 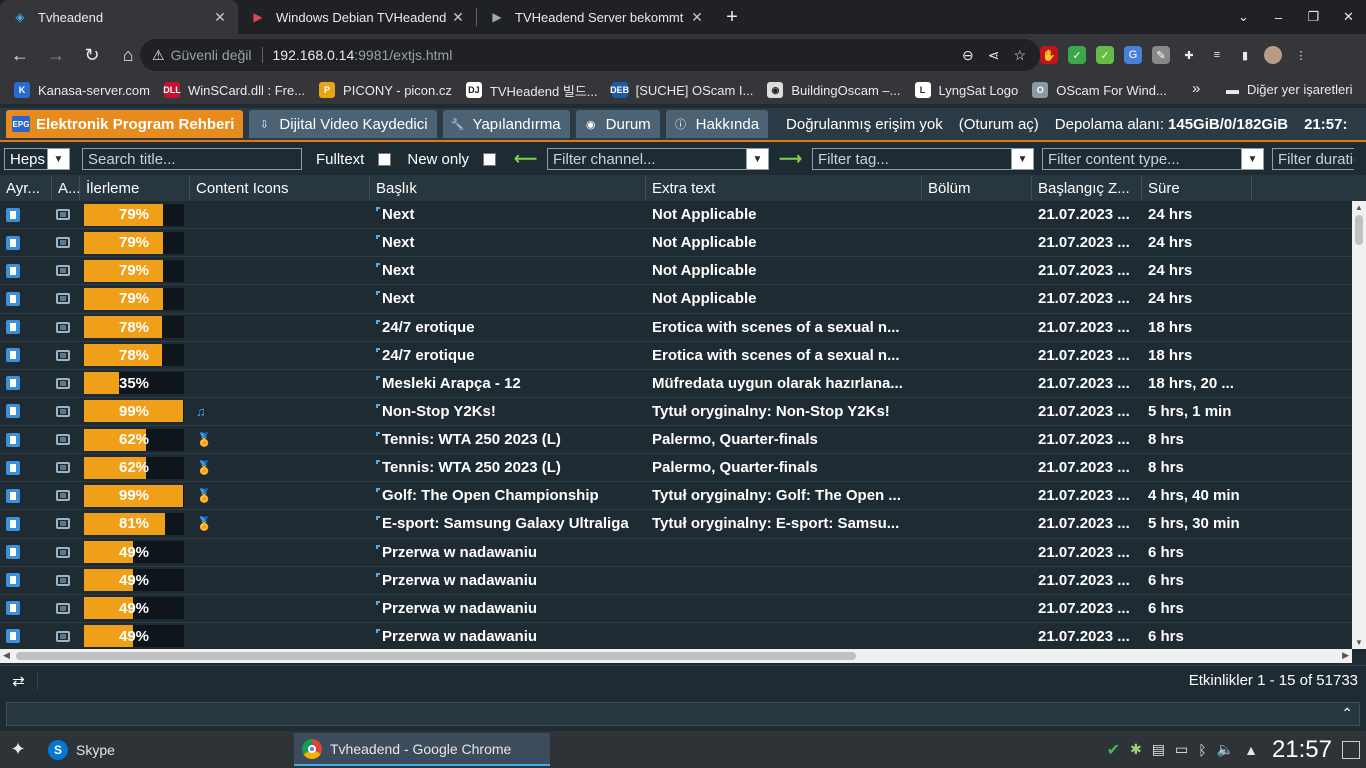 What do you see at coordinates (357, 17) in the screenshot?
I see `browser-tab-windows-debian: ▶ Windows Debian TVHeadend ✕` at bounding box center [357, 17].